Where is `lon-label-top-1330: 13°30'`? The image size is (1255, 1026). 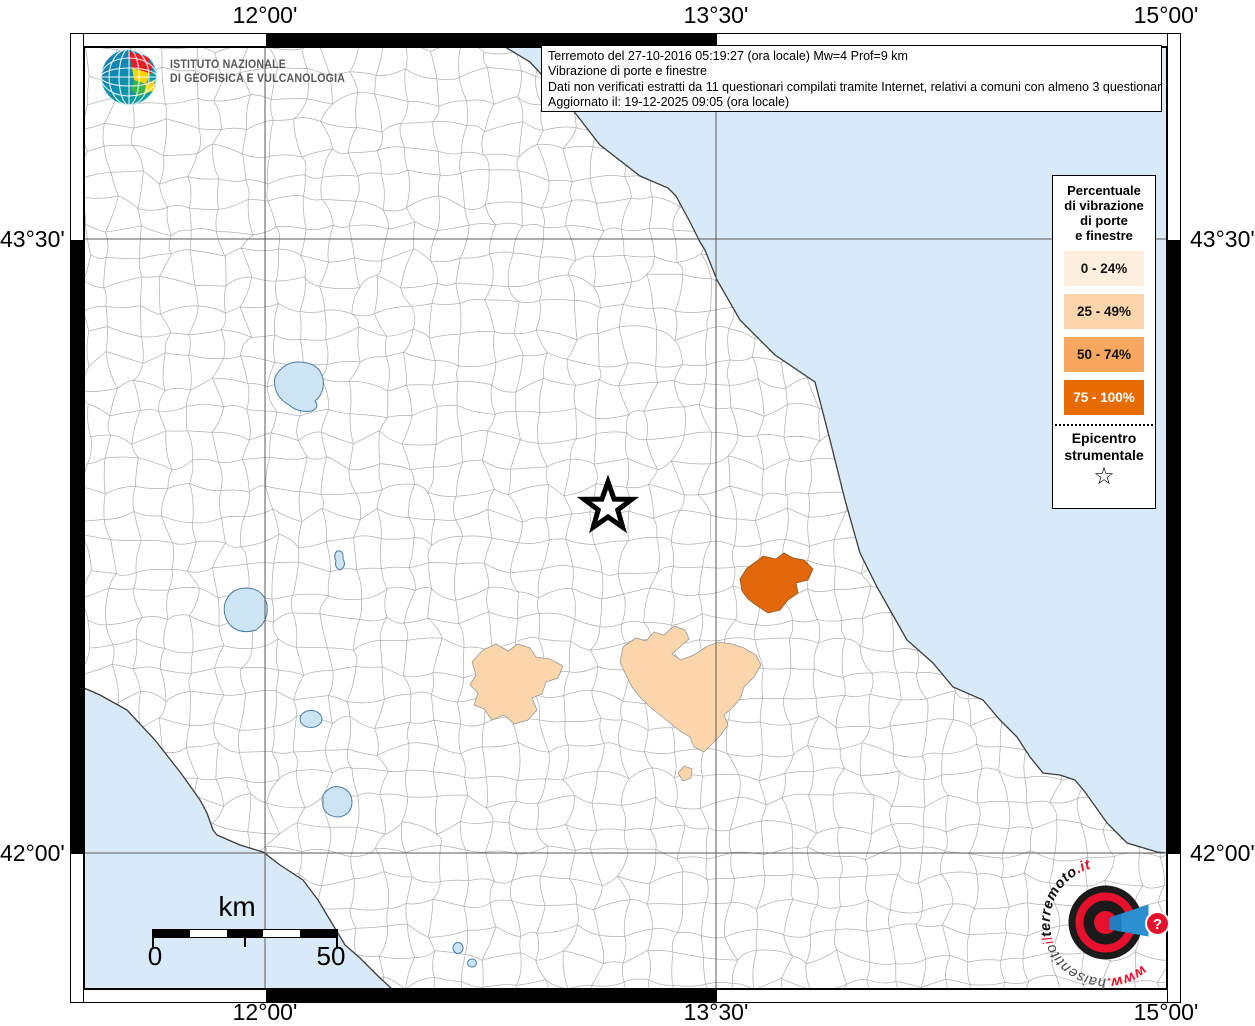
lon-label-top-1330: 13°30' is located at coordinates (716, 15).